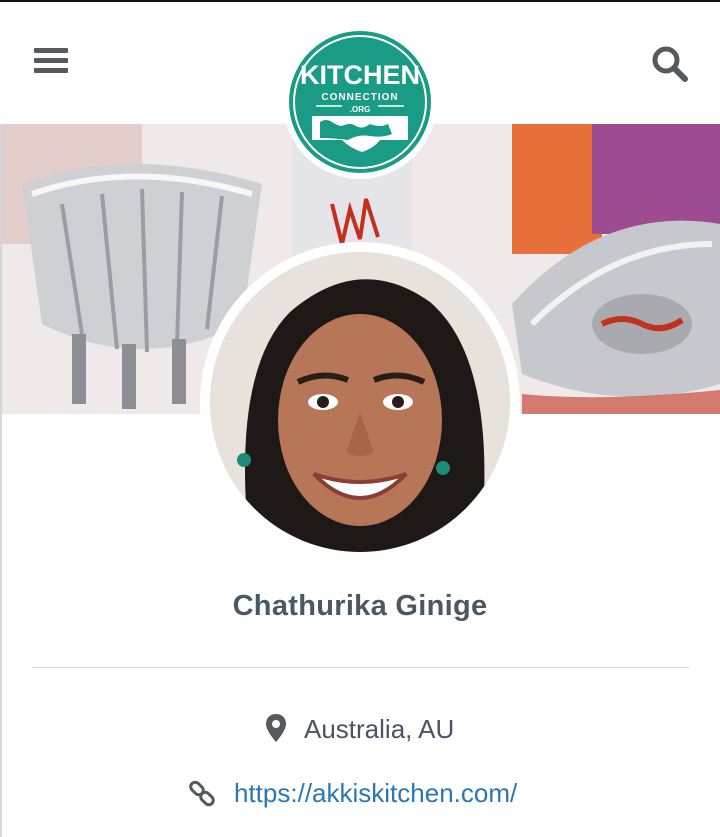  I want to click on menu-button, so click(51, 62).